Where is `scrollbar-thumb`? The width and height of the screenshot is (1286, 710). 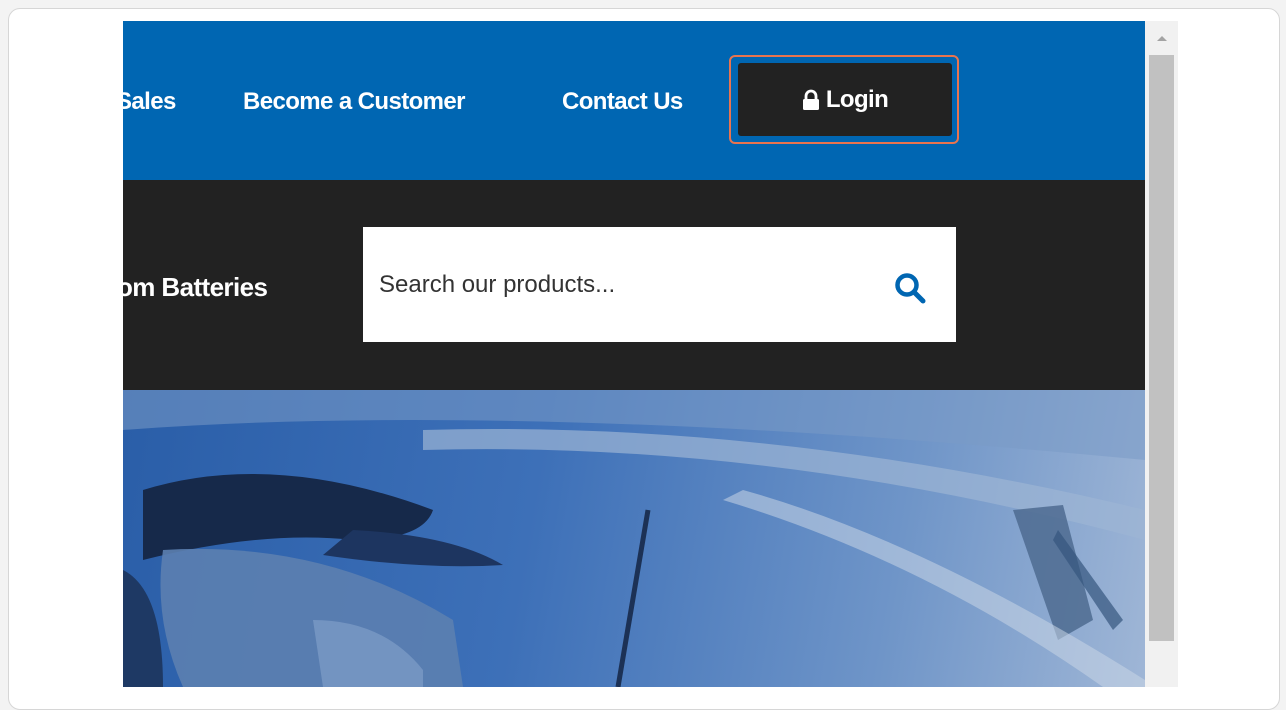 scrollbar-thumb is located at coordinates (1161, 348).